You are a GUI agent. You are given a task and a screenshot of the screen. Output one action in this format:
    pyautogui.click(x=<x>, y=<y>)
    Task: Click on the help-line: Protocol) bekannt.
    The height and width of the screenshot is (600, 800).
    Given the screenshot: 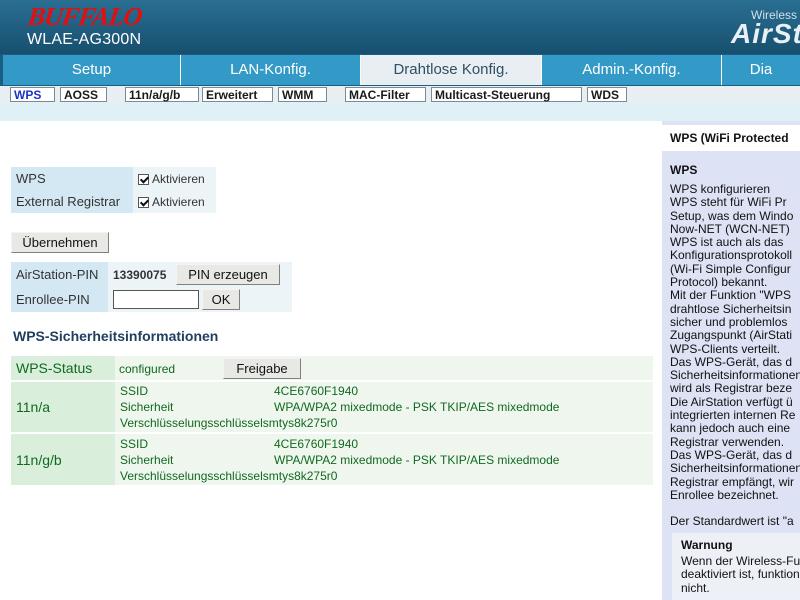 What is the action you would take?
    pyautogui.click(x=719, y=282)
    